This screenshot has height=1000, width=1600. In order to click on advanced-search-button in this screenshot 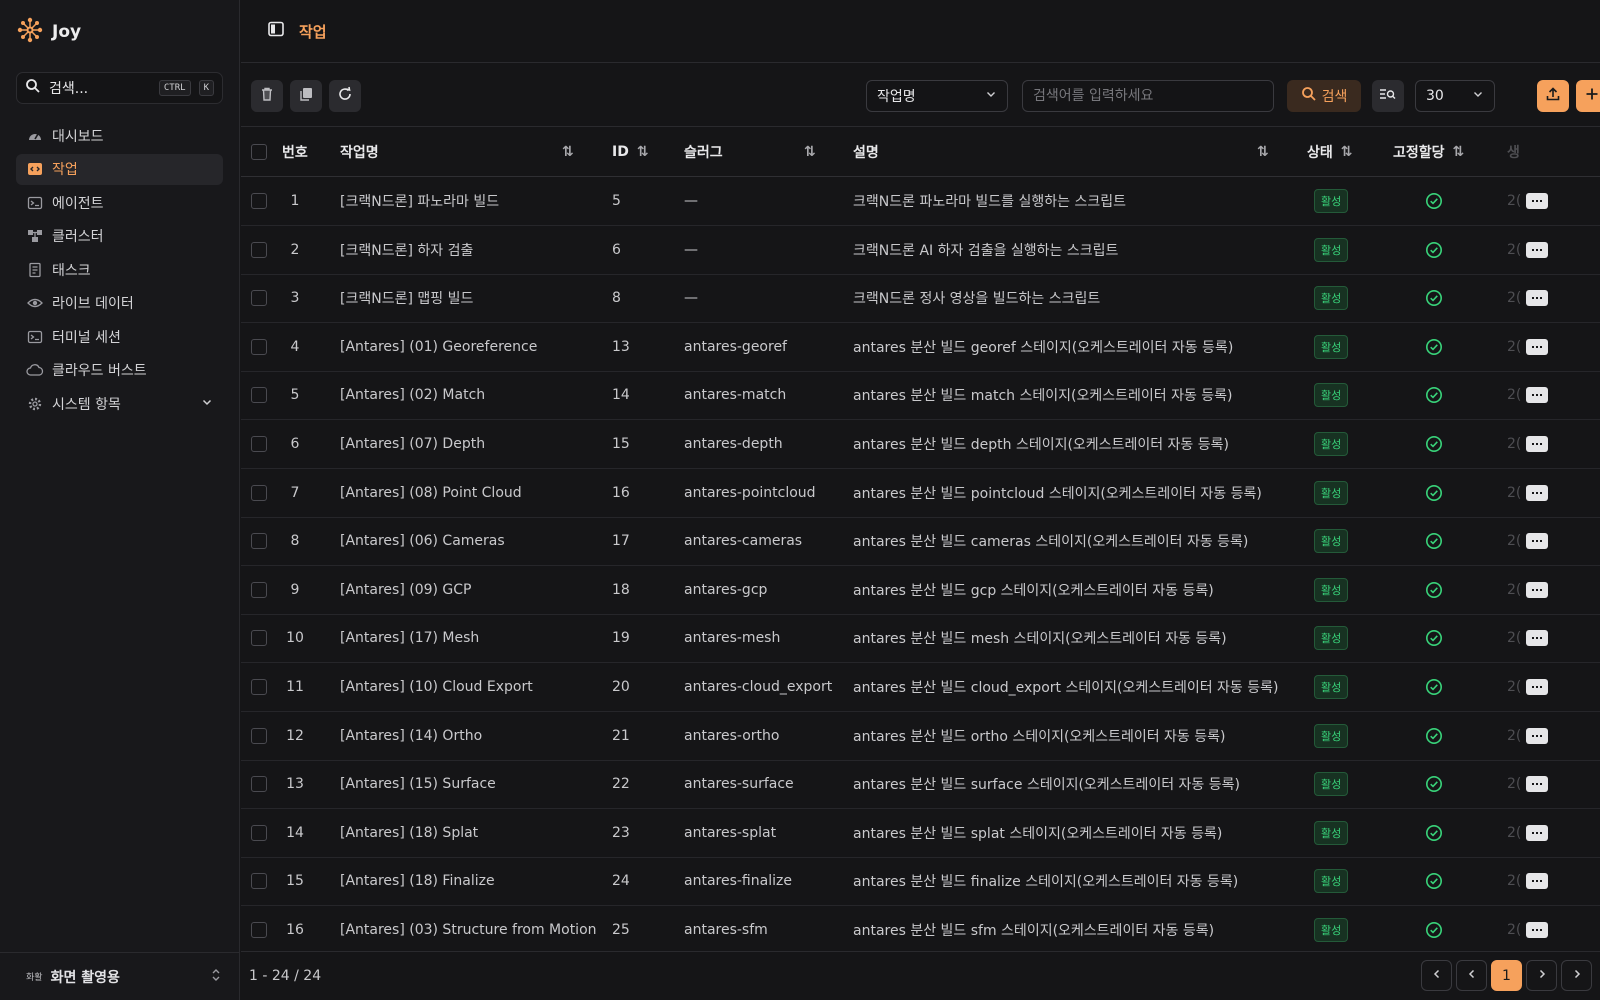, I will do `click(1388, 96)`.